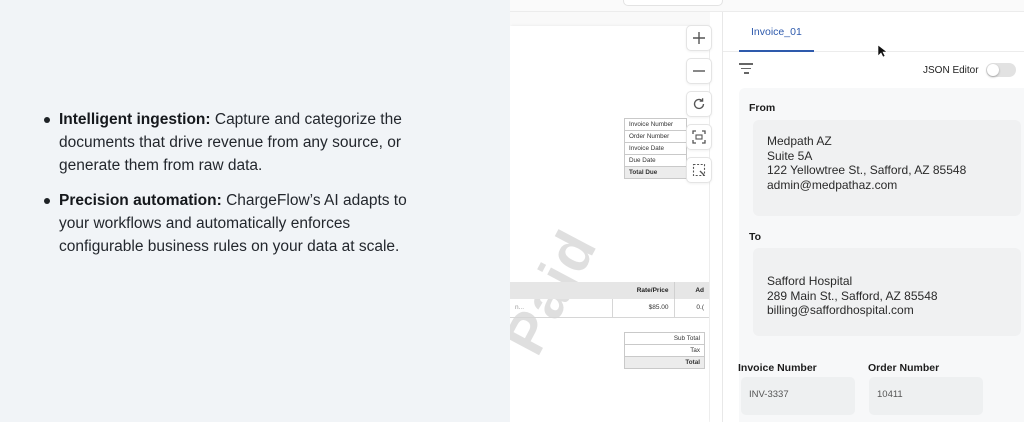 This screenshot has height=422, width=1024. What do you see at coordinates (699, 71) in the screenshot?
I see `zoom-out-icon` at bounding box center [699, 71].